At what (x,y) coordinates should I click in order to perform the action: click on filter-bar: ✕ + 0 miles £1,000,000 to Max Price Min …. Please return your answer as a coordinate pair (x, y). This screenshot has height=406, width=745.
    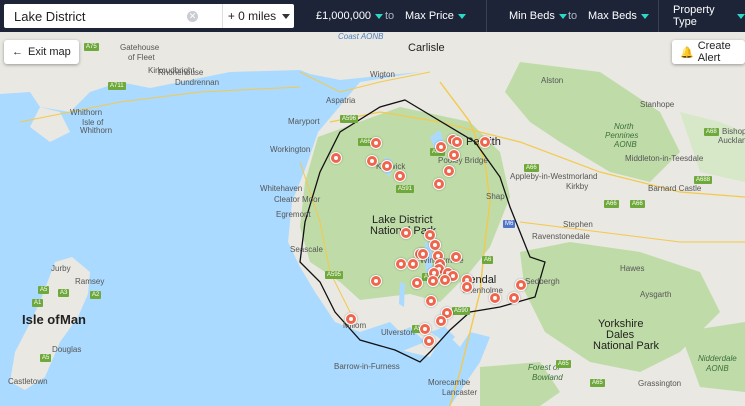
    Looking at the image, I should click on (372, 16).